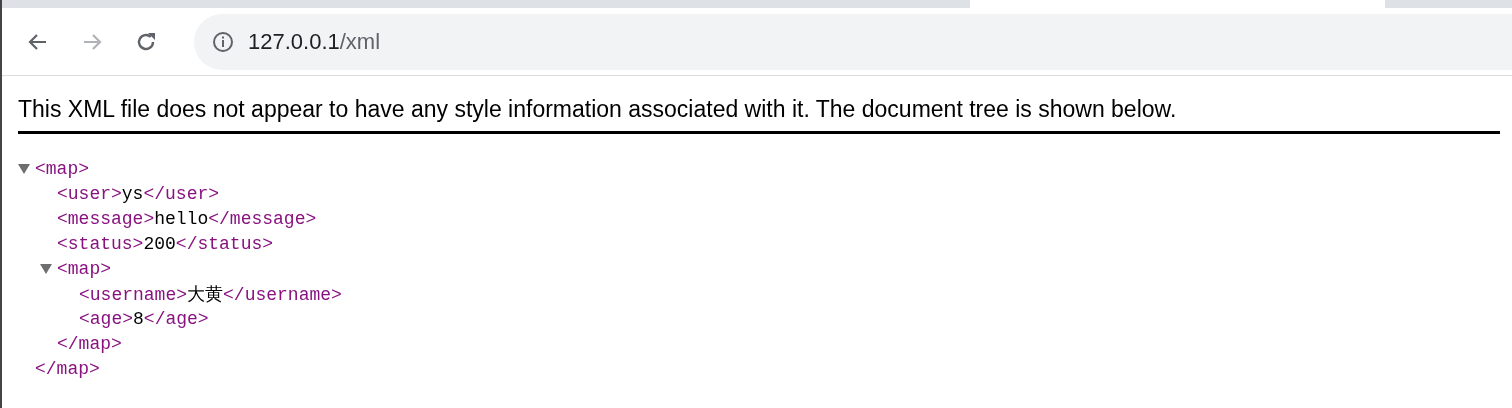  Describe the element at coordinates (223, 41) in the screenshot. I see `info-icon` at that location.